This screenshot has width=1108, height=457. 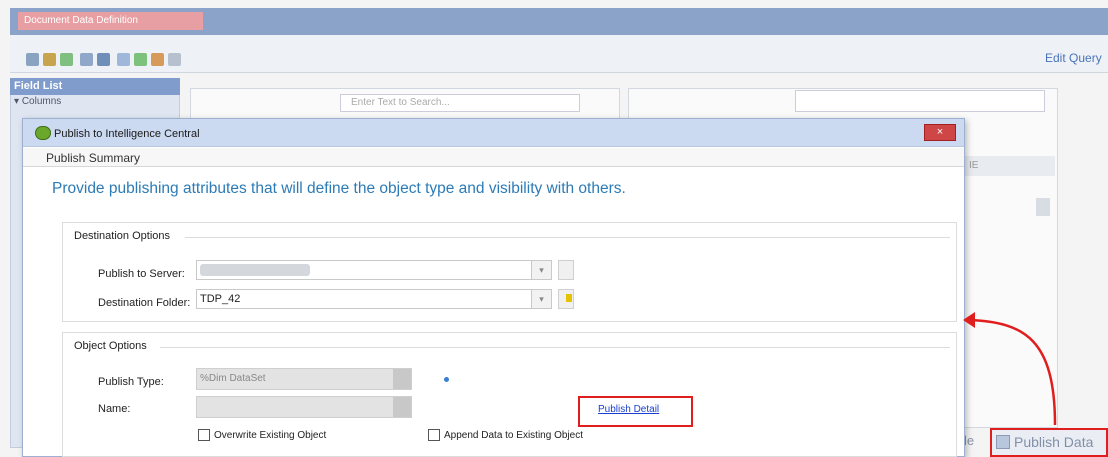 What do you see at coordinates (174, 59) in the screenshot?
I see `refresh-icon` at bounding box center [174, 59].